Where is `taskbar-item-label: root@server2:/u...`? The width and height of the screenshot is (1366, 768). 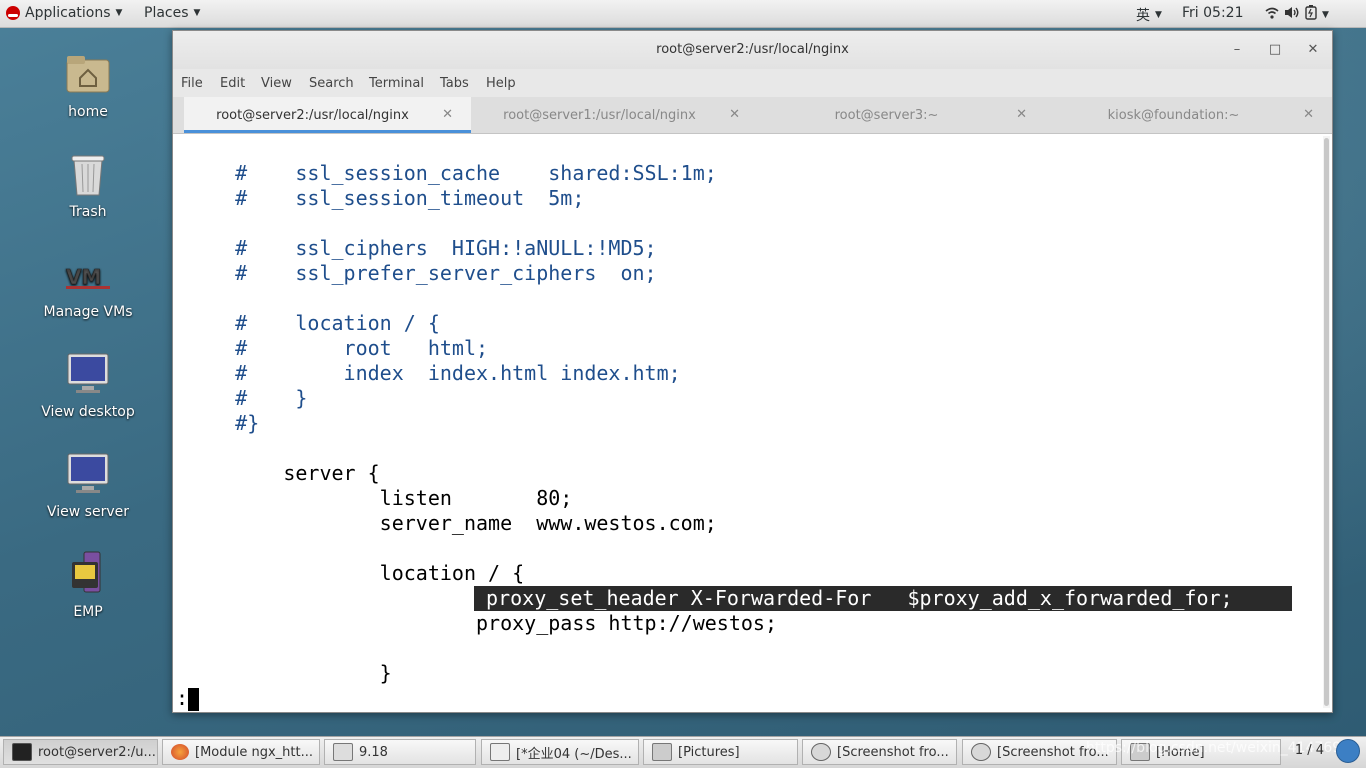 taskbar-item-label: root@server2:/u... is located at coordinates (97, 752).